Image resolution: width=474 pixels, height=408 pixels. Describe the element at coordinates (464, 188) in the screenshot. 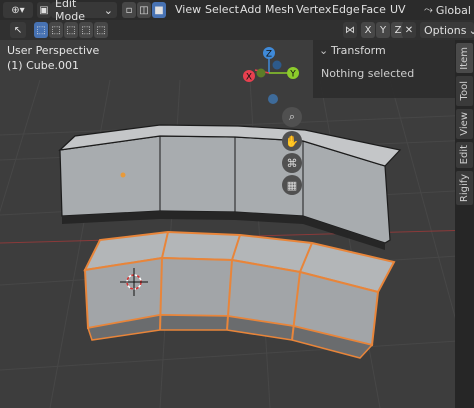

I see `tab-rigify: Rigify` at that location.